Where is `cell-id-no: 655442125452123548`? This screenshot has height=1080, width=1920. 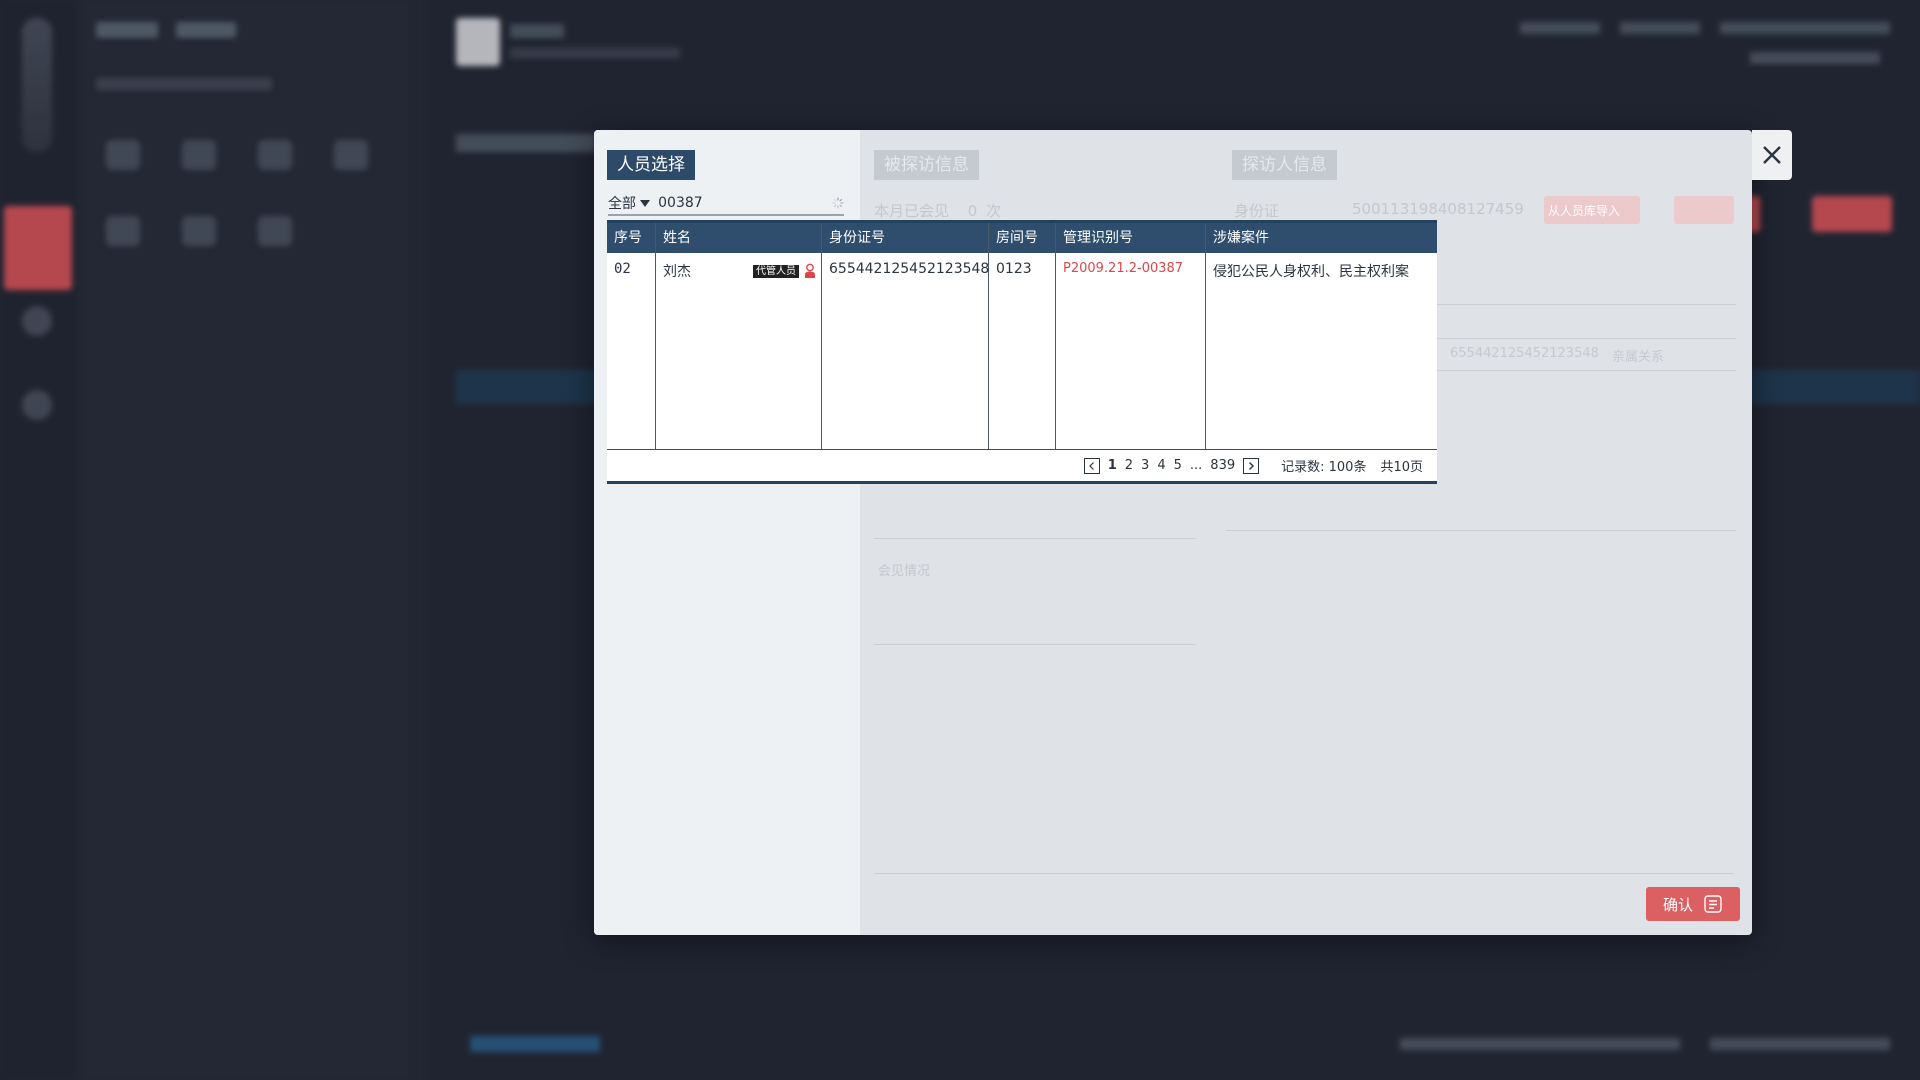 cell-id-no: 655442125452123548 is located at coordinates (909, 269).